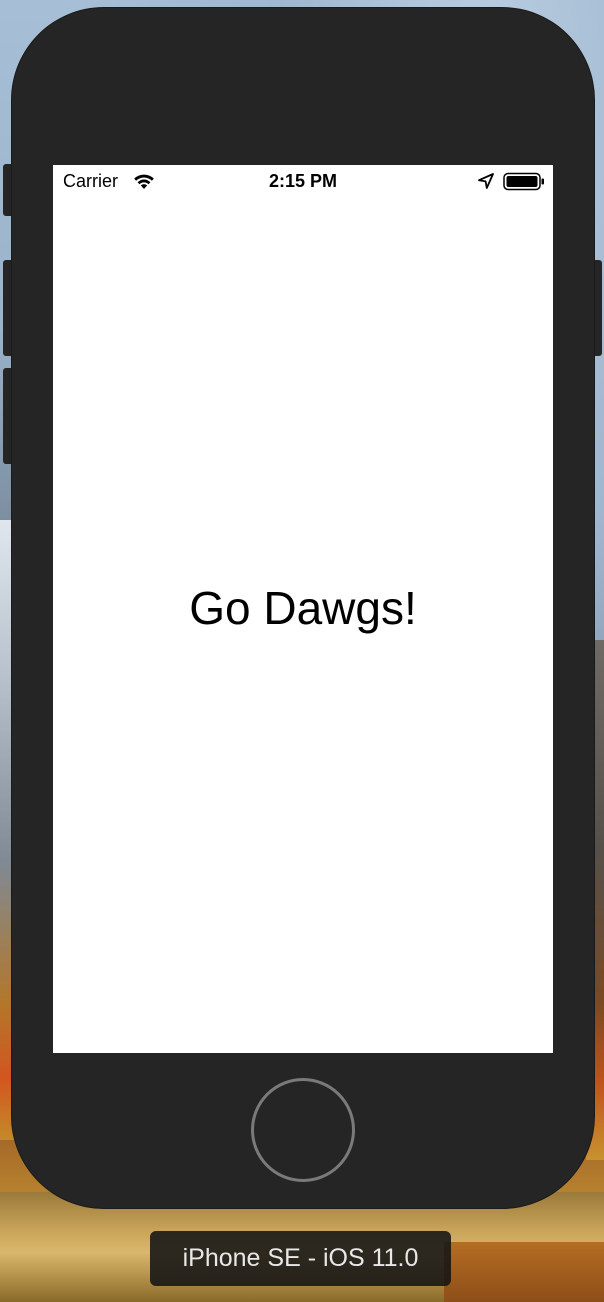  Describe the element at coordinates (486, 181) in the screenshot. I see `location-arrow-icon` at that location.